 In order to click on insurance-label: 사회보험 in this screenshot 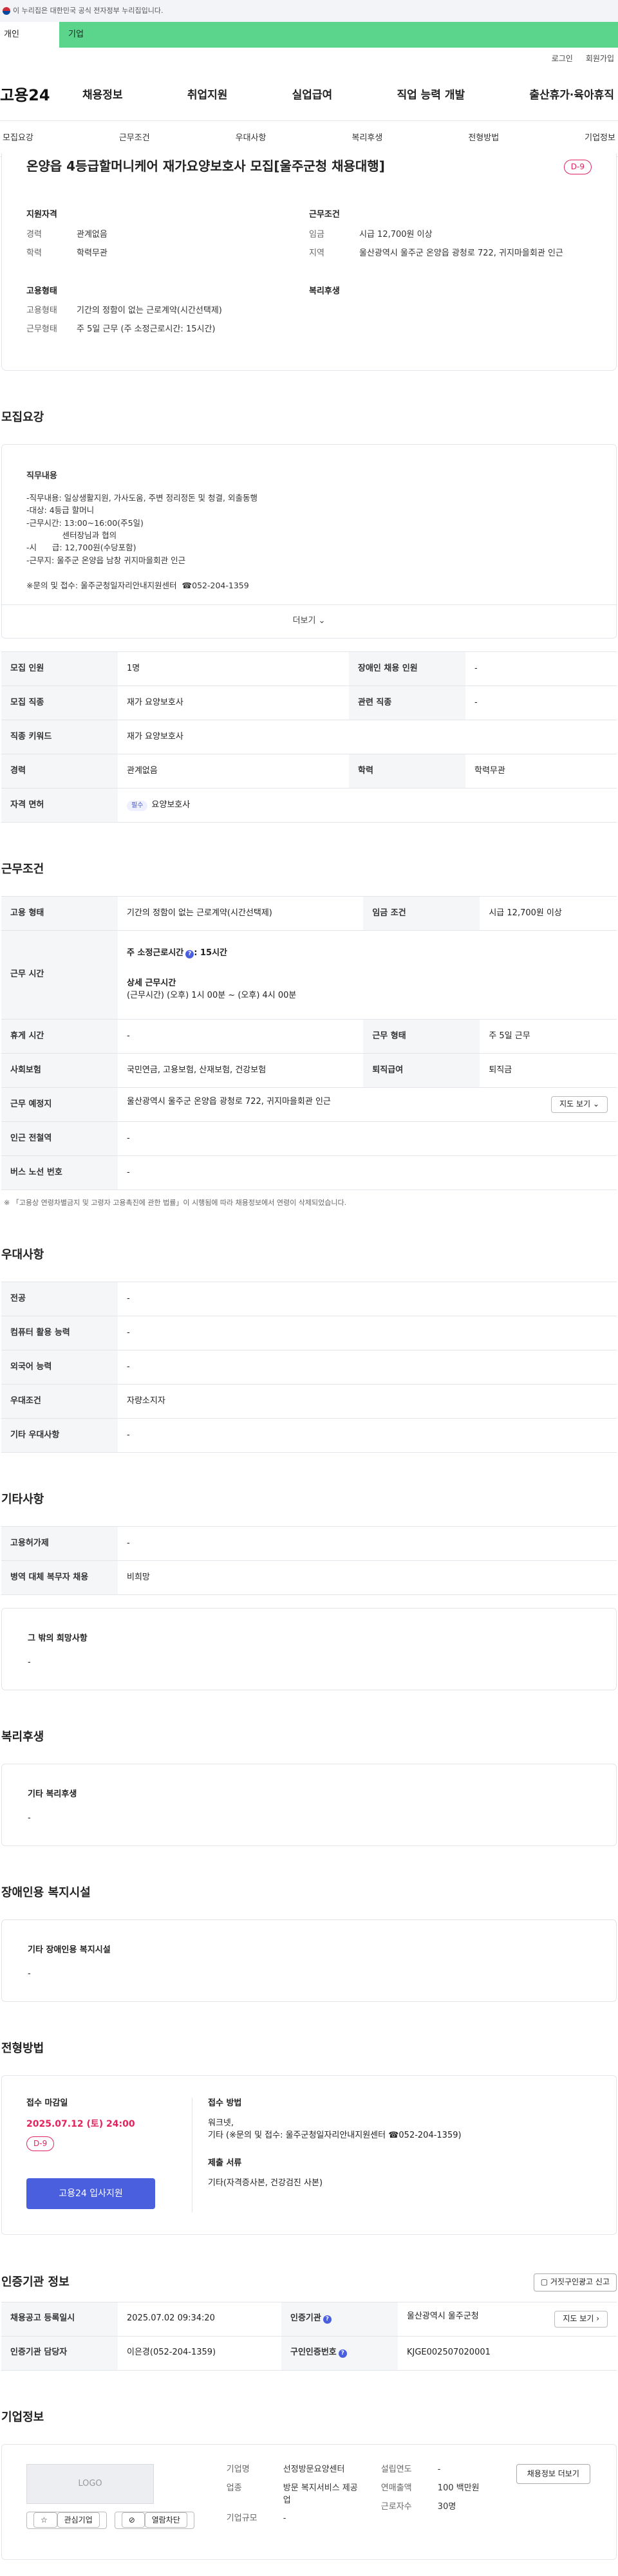, I will do `click(59, 1070)`.